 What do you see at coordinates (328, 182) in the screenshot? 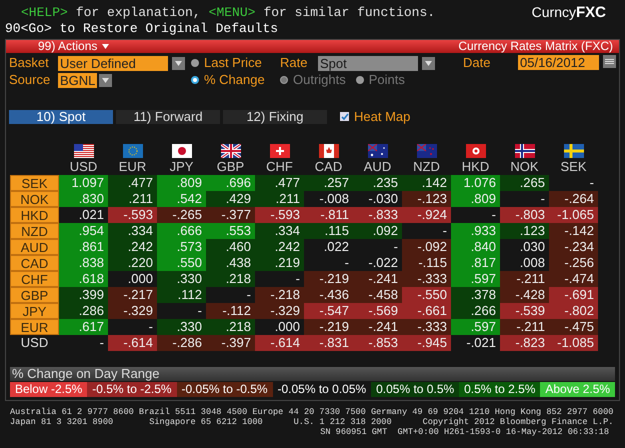
I see `rate-cell: .257` at bounding box center [328, 182].